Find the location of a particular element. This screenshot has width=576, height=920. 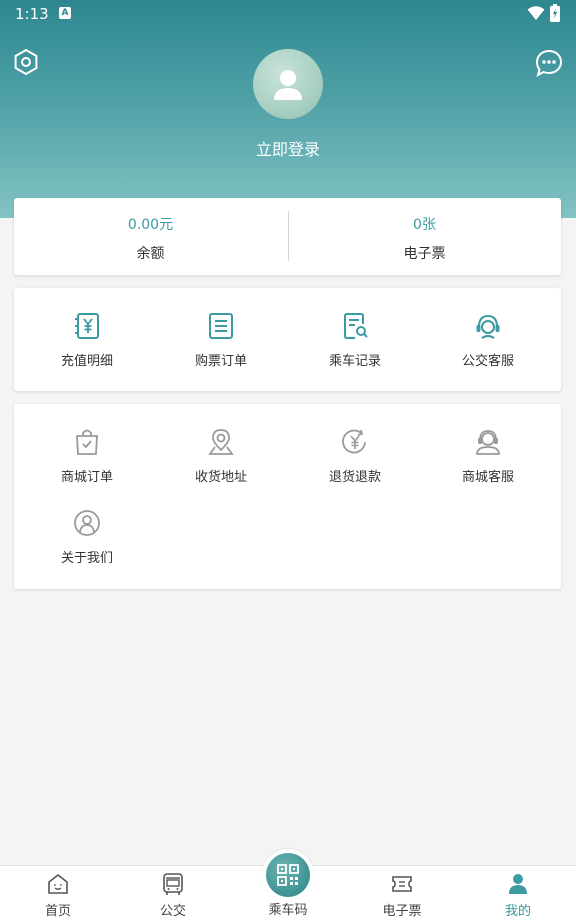

eticket-label: 电子票 is located at coordinates (424, 254).